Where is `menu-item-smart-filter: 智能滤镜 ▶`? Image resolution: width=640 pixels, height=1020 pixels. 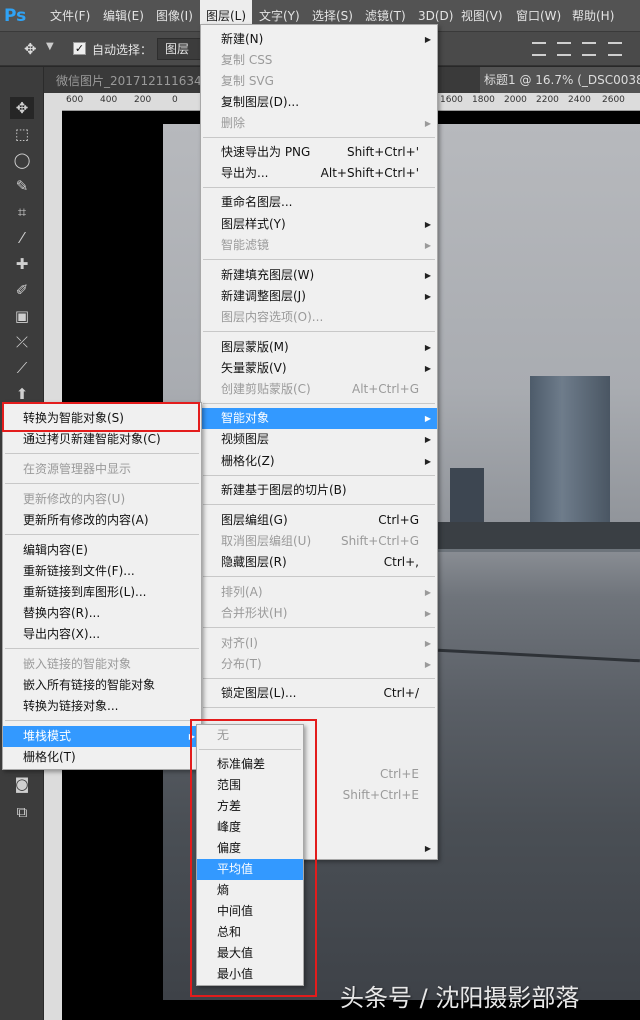
menu-item-smart-filter: 智能滤镜 ▶ is located at coordinates (319, 245).